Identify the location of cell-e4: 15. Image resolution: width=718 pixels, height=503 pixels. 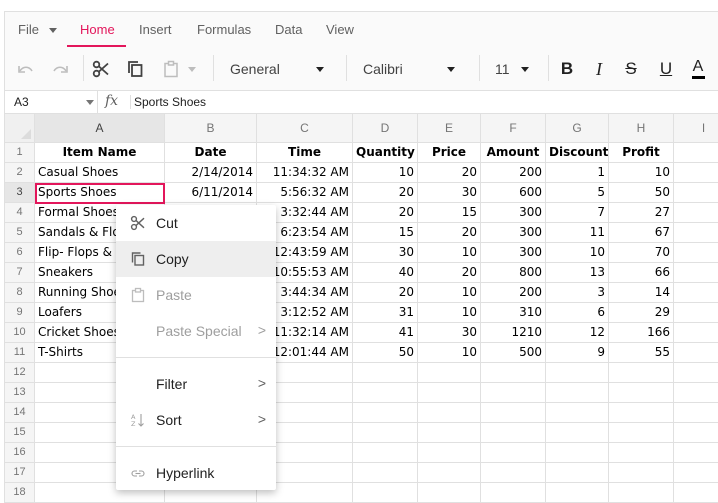
(449, 213).